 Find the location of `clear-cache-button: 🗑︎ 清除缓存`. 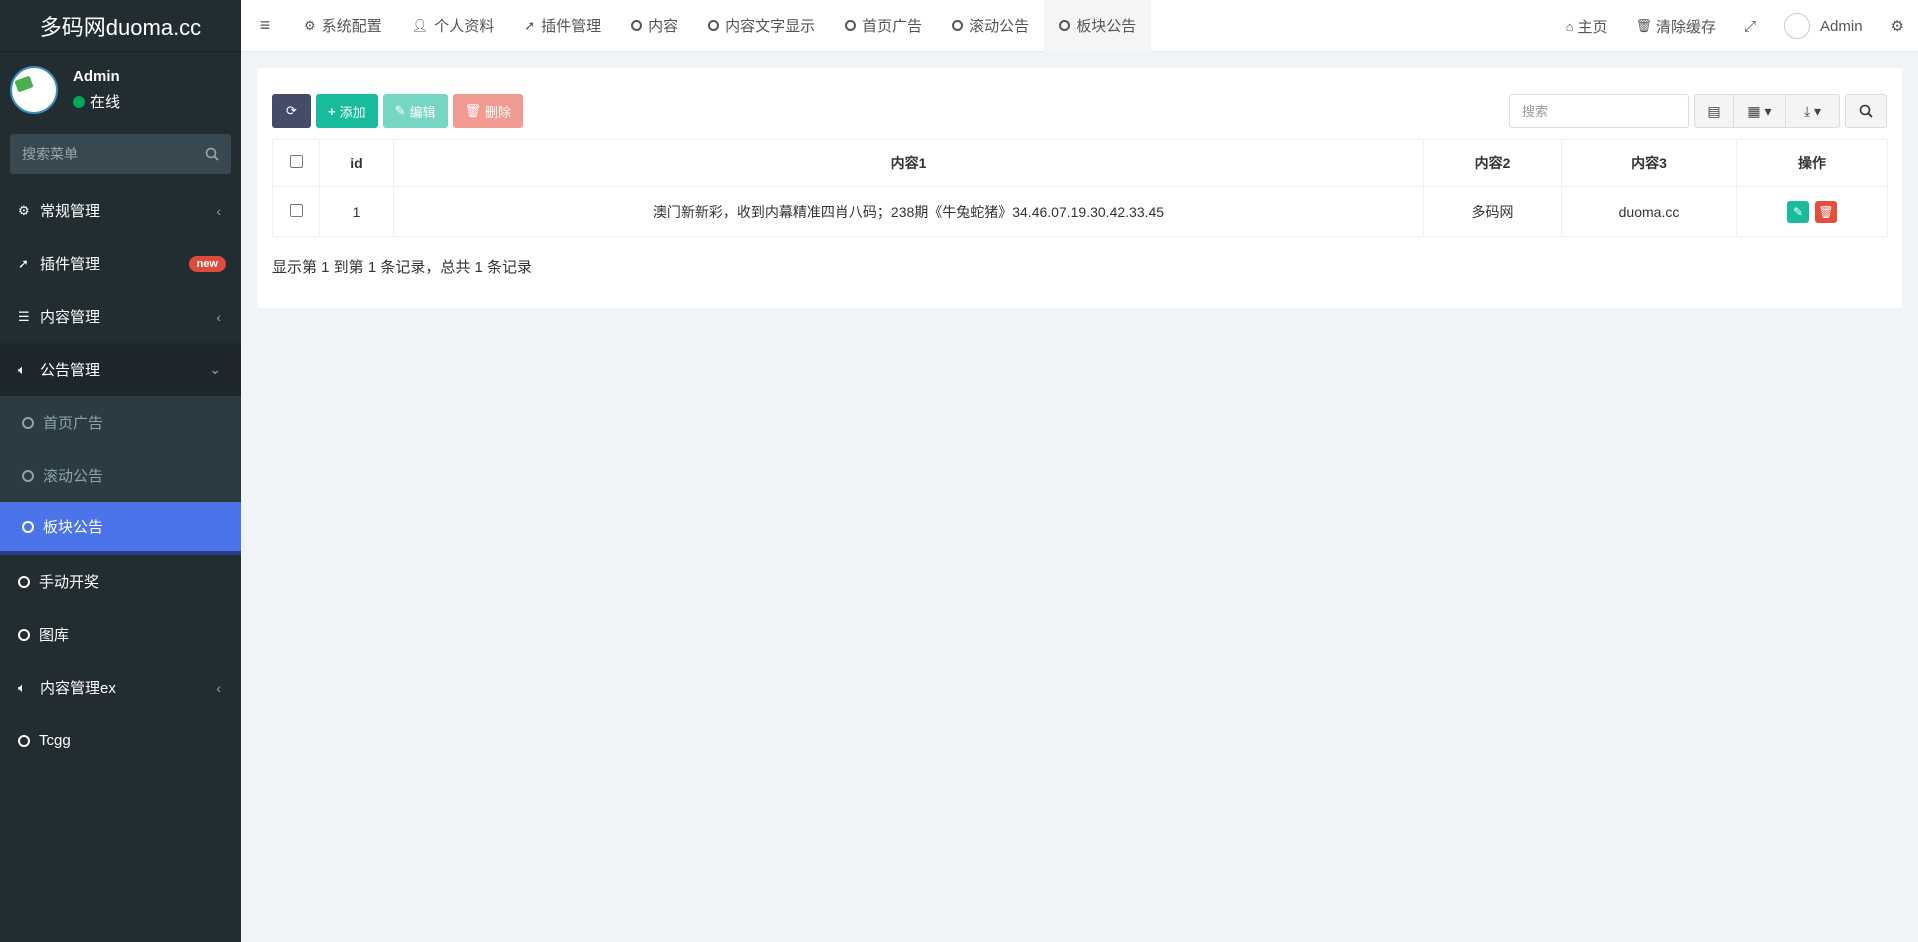

clear-cache-button: 🗑︎ 清除缓存 is located at coordinates (1675, 26).